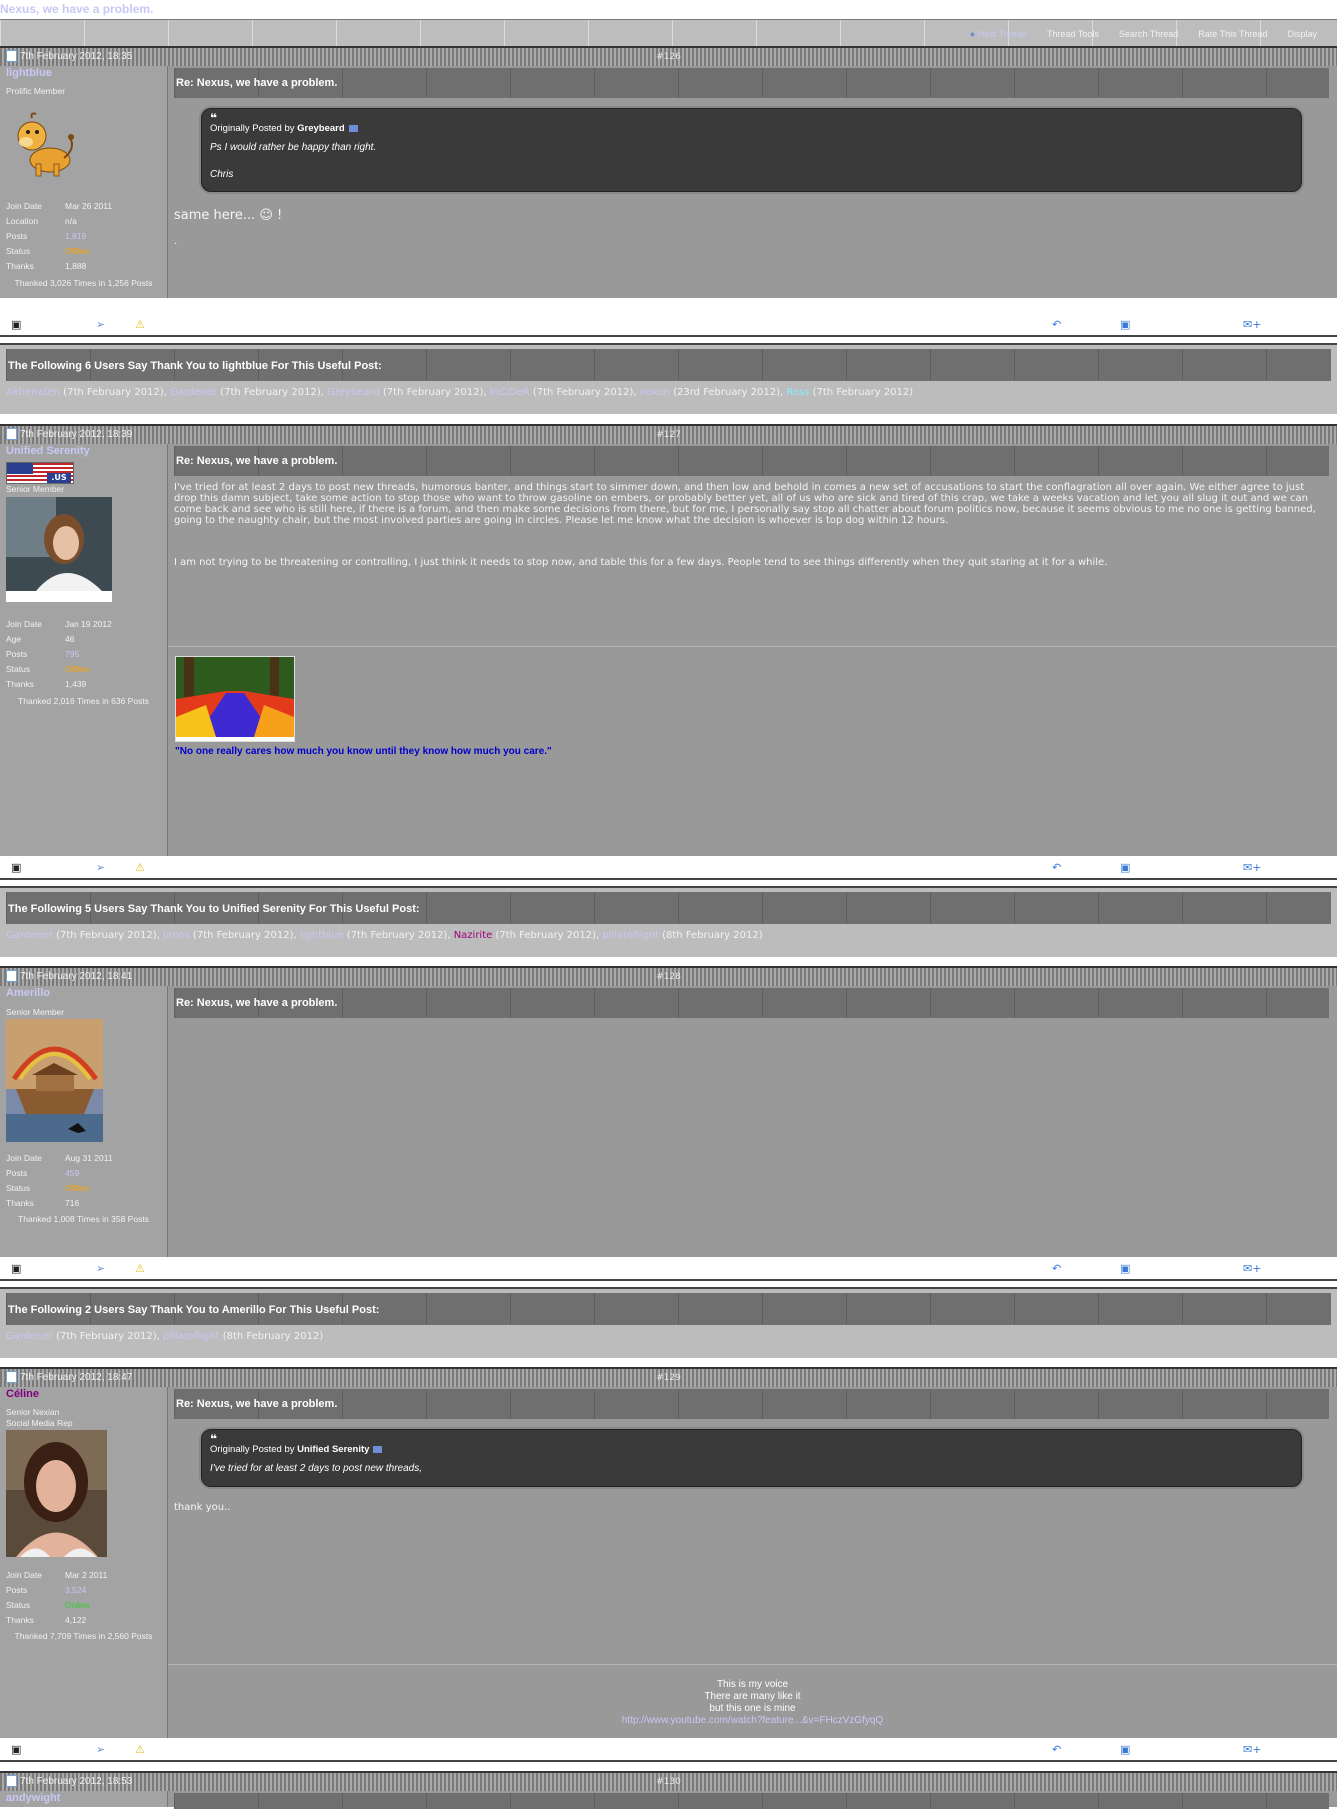  I want to click on thanker-link: Greybeard, so click(353, 392).